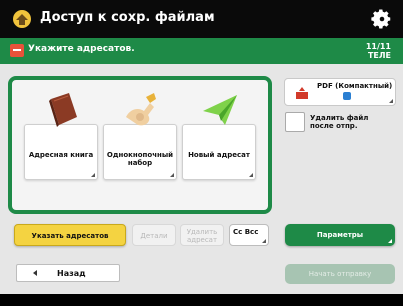 This screenshot has width=403, height=306. What do you see at coordinates (61, 155) in the screenshot?
I see `address-book-label: Адресная книга` at bounding box center [61, 155].